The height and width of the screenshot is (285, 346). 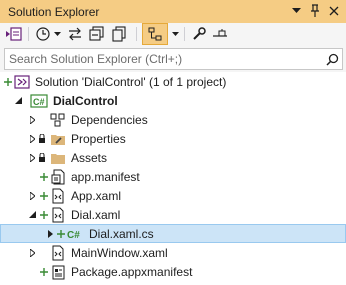 What do you see at coordinates (43, 34) in the screenshot?
I see `history-icon` at bounding box center [43, 34].